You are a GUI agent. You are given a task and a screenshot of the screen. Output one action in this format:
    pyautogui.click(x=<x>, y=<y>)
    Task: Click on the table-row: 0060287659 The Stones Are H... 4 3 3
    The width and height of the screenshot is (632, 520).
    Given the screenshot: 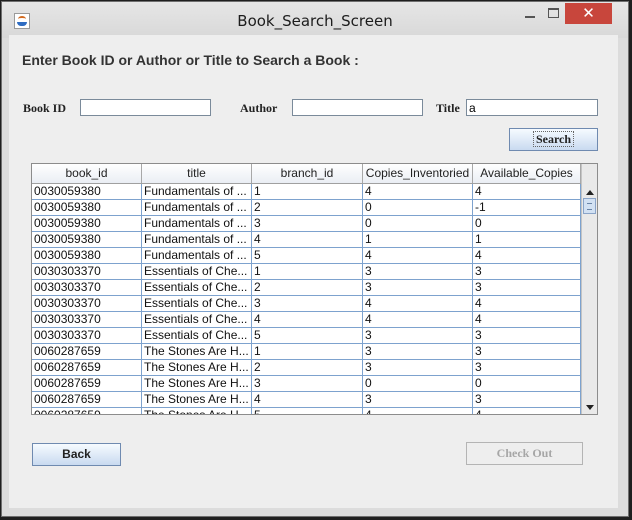 What is the action you would take?
    pyautogui.click(x=306, y=400)
    